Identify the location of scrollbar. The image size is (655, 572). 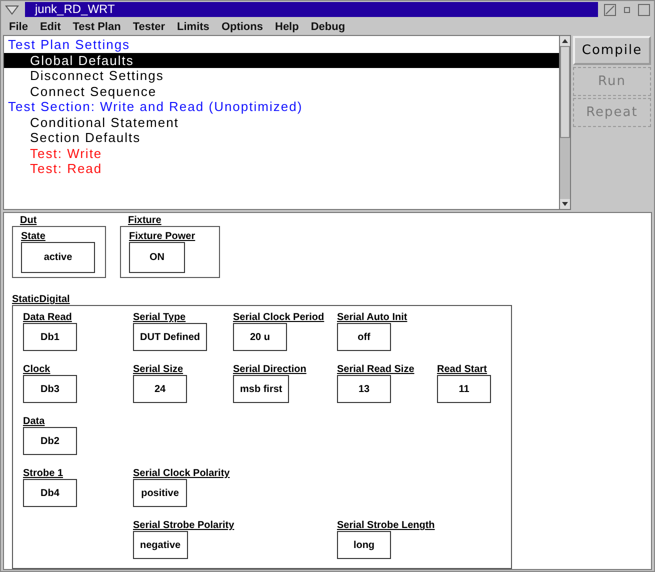
(565, 122).